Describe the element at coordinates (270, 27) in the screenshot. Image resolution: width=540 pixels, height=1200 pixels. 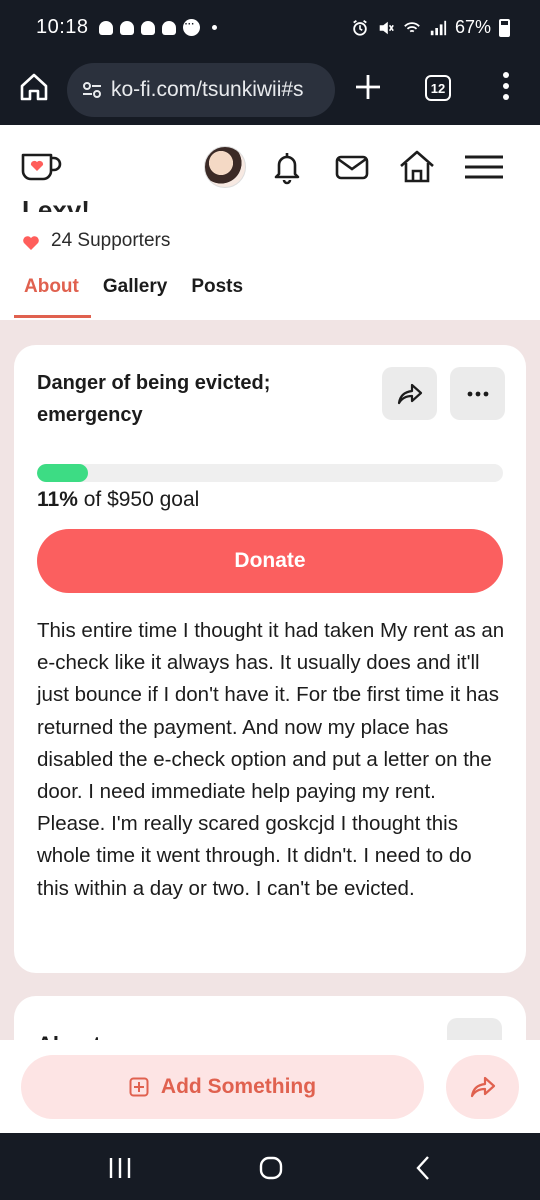
I see `status-bar: 10:18 67%` at that location.